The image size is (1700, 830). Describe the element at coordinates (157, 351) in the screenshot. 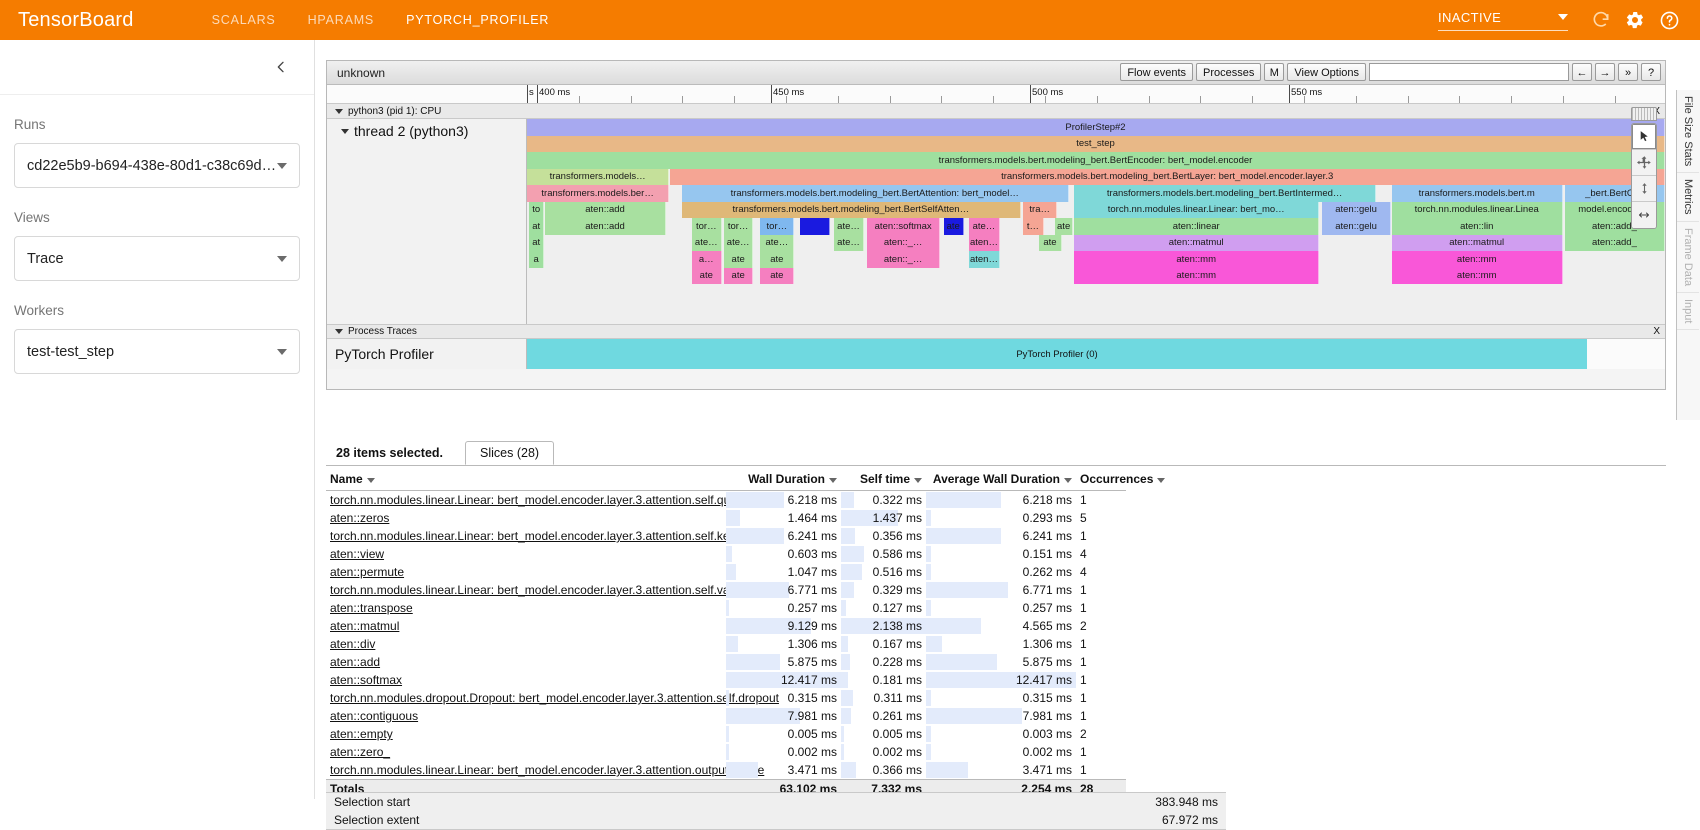

I see `workers-select: test-test_step` at that location.